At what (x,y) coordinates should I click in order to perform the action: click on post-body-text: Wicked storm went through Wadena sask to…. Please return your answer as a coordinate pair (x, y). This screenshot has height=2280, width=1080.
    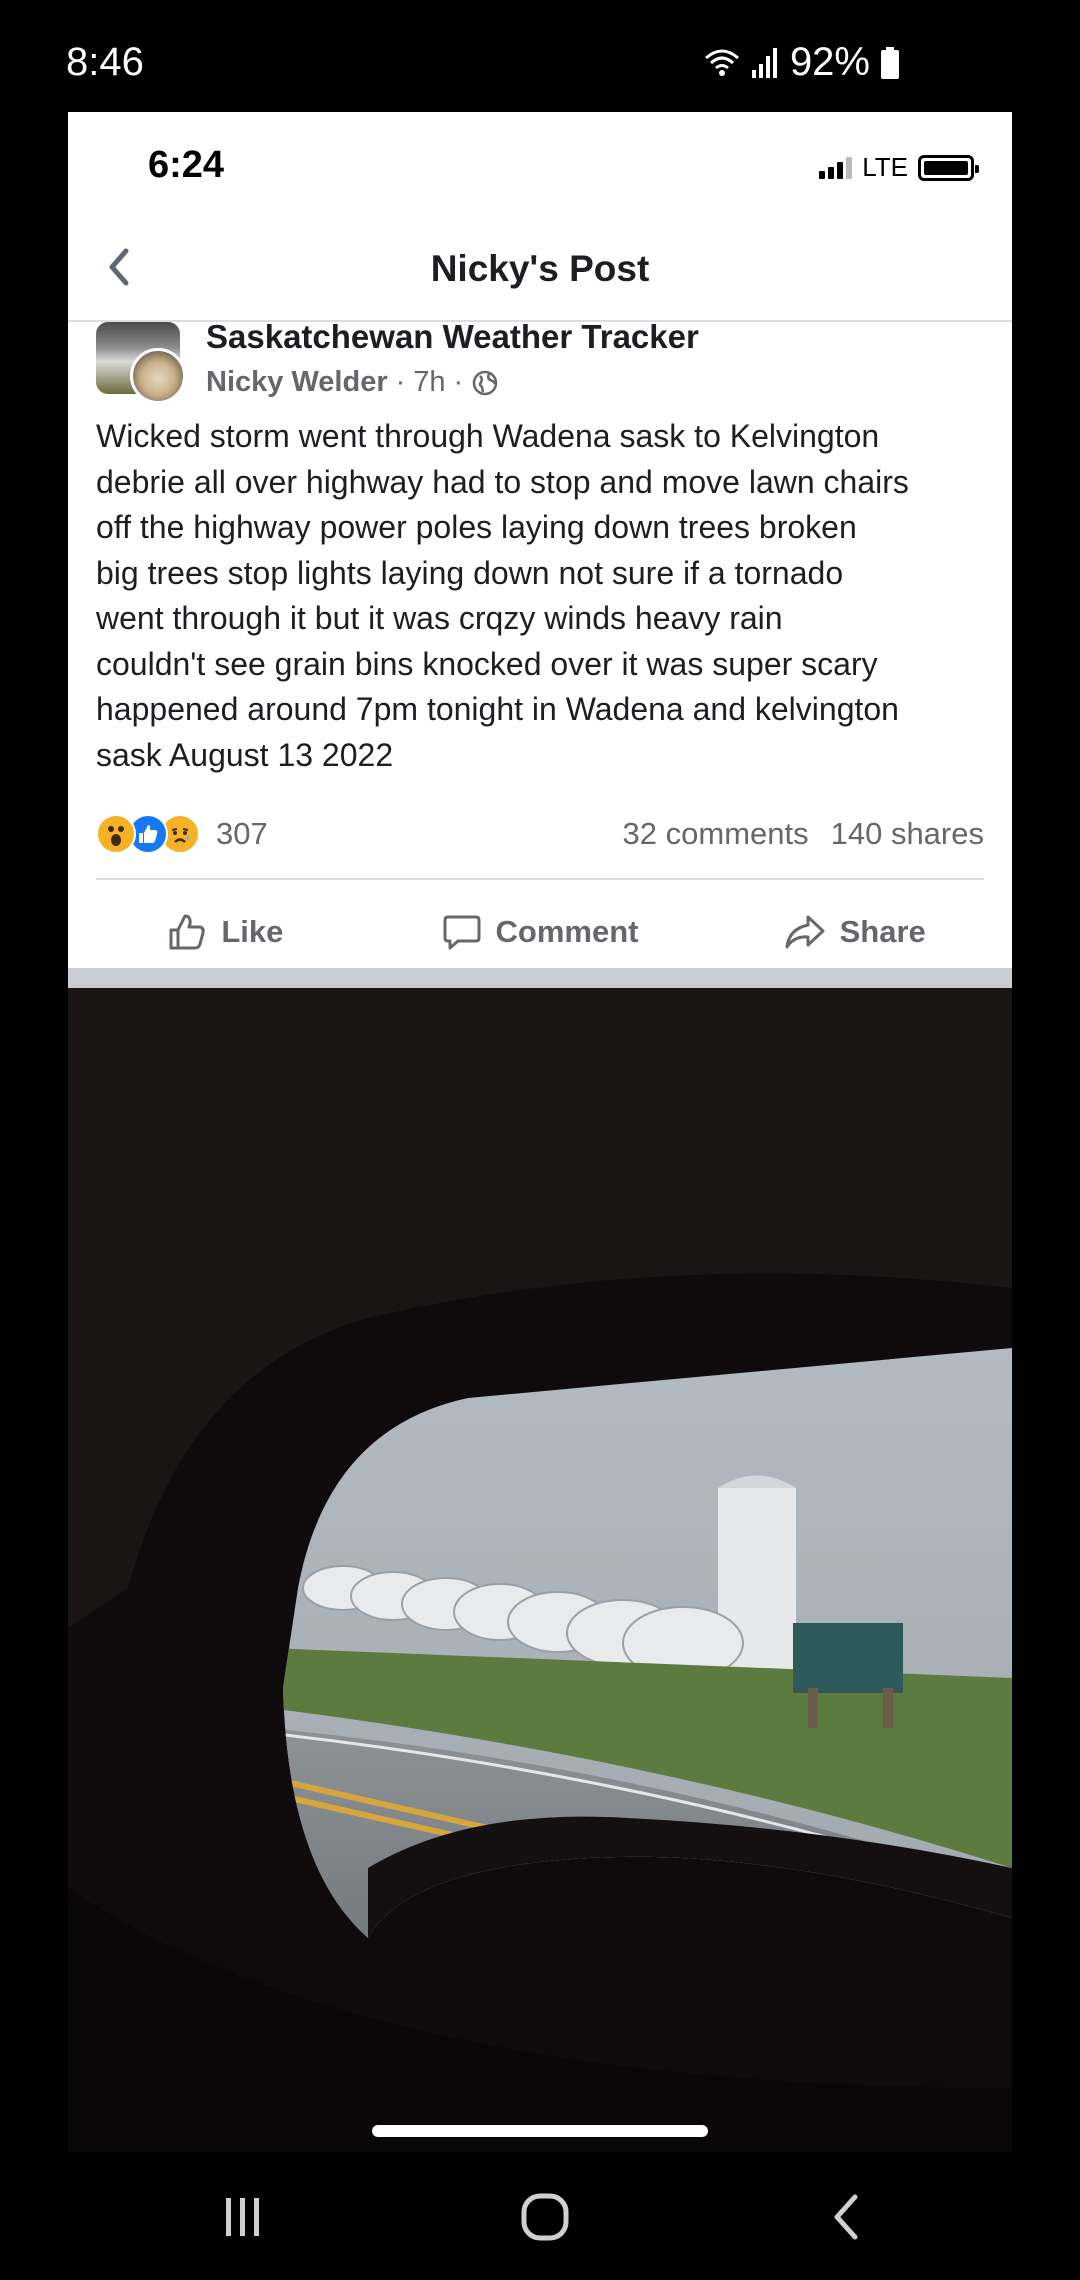
    Looking at the image, I should click on (541, 596).